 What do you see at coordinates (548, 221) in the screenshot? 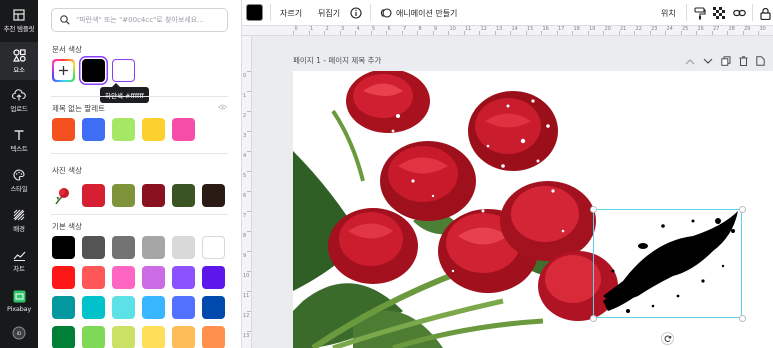
I see `rose` at bounding box center [548, 221].